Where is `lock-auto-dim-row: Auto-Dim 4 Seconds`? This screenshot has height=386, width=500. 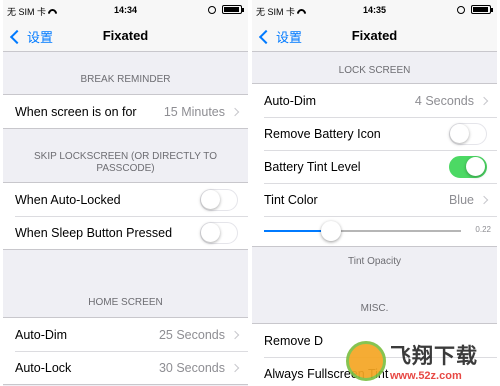 lock-auto-dim-row: Auto-Dim 4 Seconds is located at coordinates (374, 100).